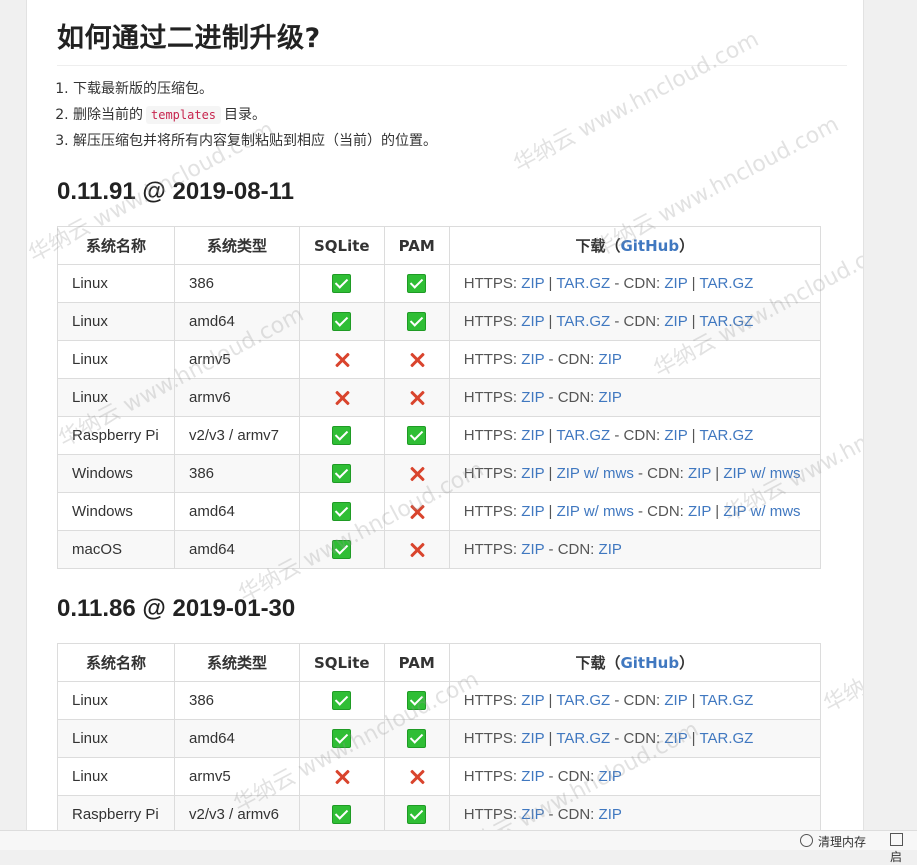  What do you see at coordinates (255, 141) in the screenshot?
I see `step-item: 解压压缩包并将所有内容复制粘贴到相应（当前）的位置。` at bounding box center [255, 141].